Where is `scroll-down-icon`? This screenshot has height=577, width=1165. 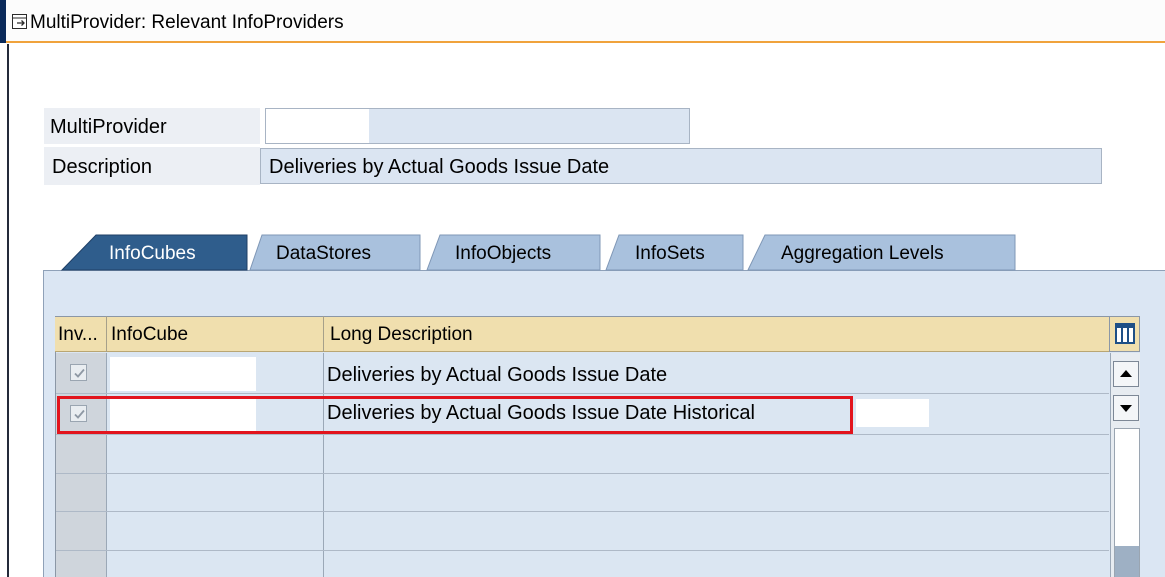 scroll-down-icon is located at coordinates (1126, 408).